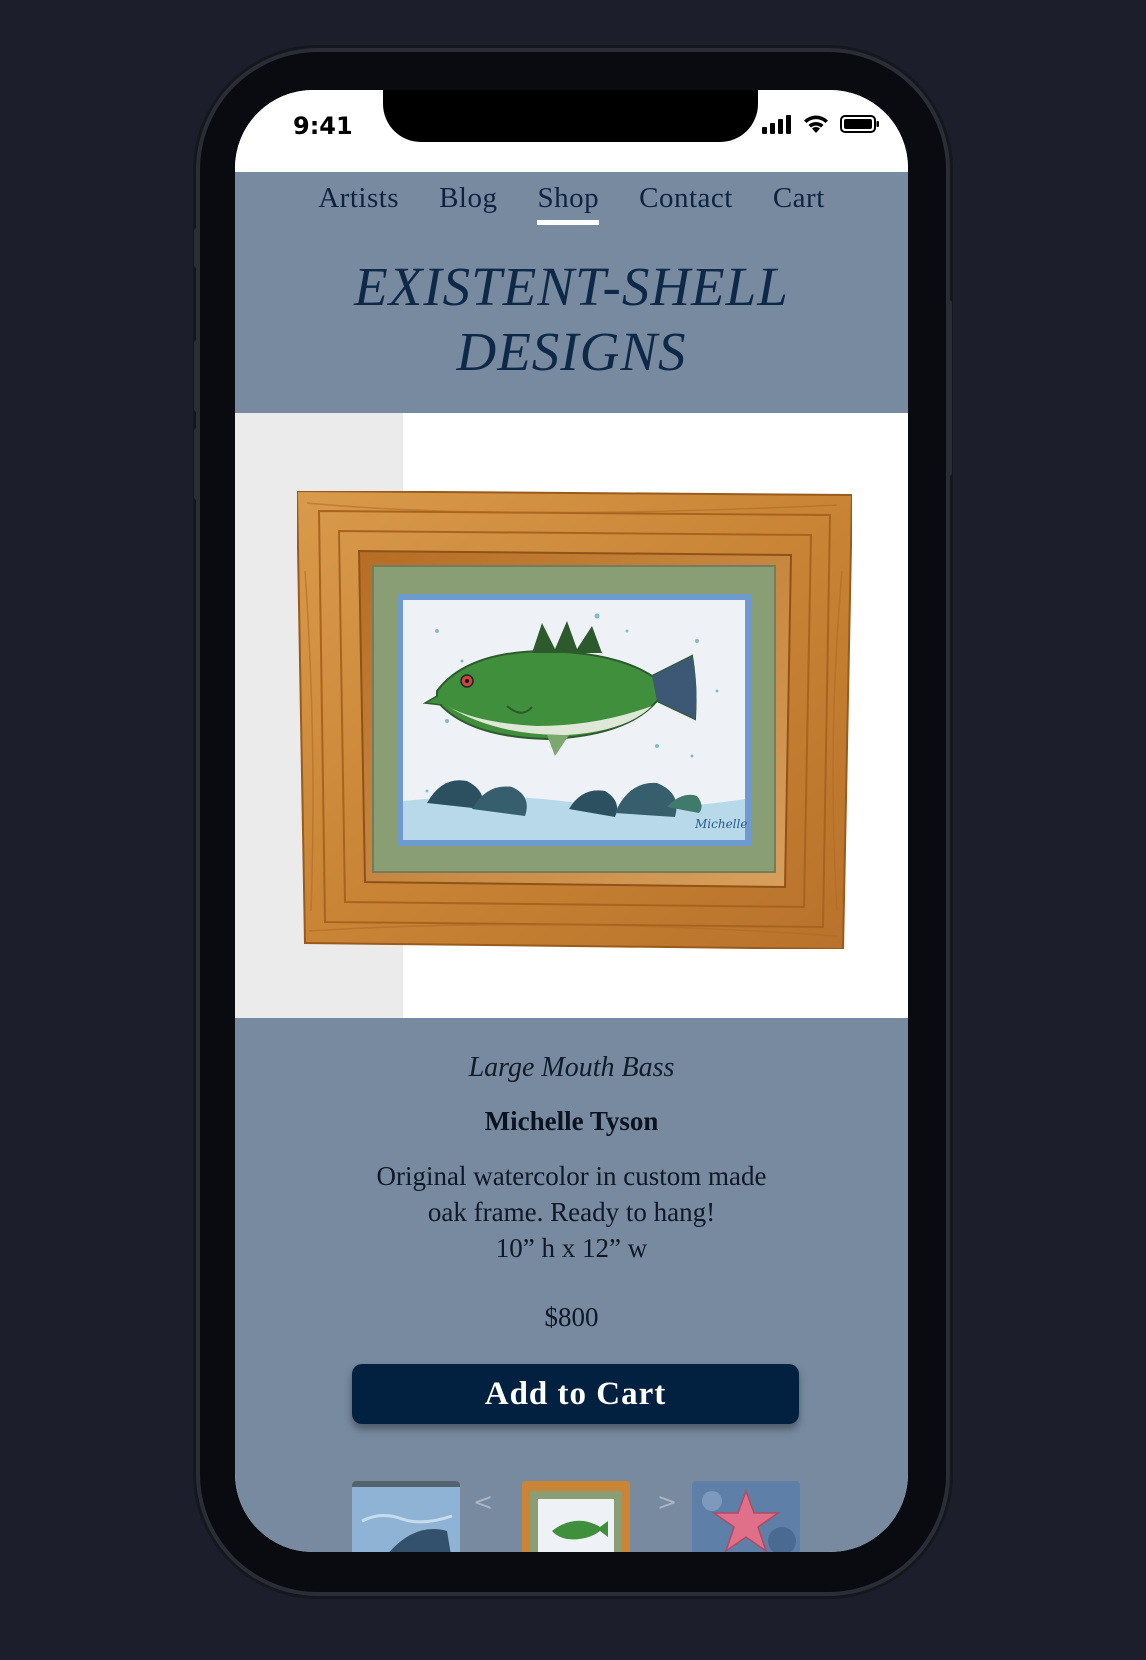 The width and height of the screenshot is (1146, 1660). What do you see at coordinates (859, 124) in the screenshot?
I see `battery-icon` at bounding box center [859, 124].